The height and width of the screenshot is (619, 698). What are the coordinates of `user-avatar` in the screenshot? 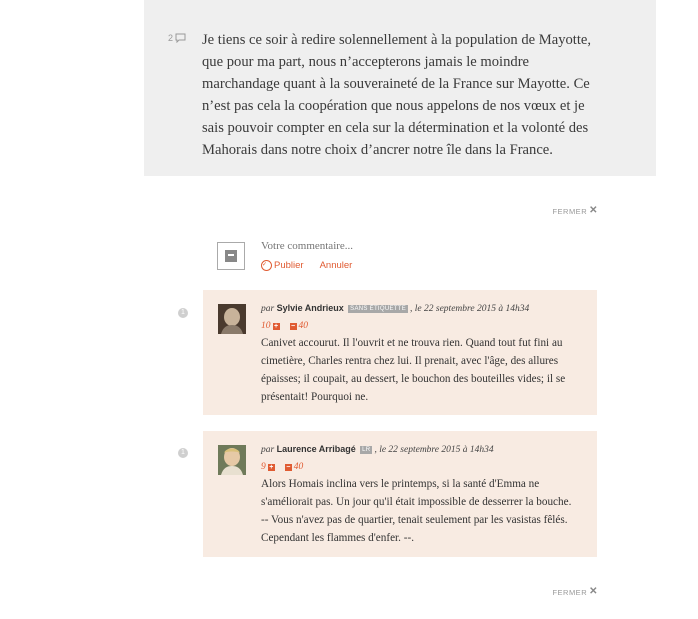 It's located at (231, 256).